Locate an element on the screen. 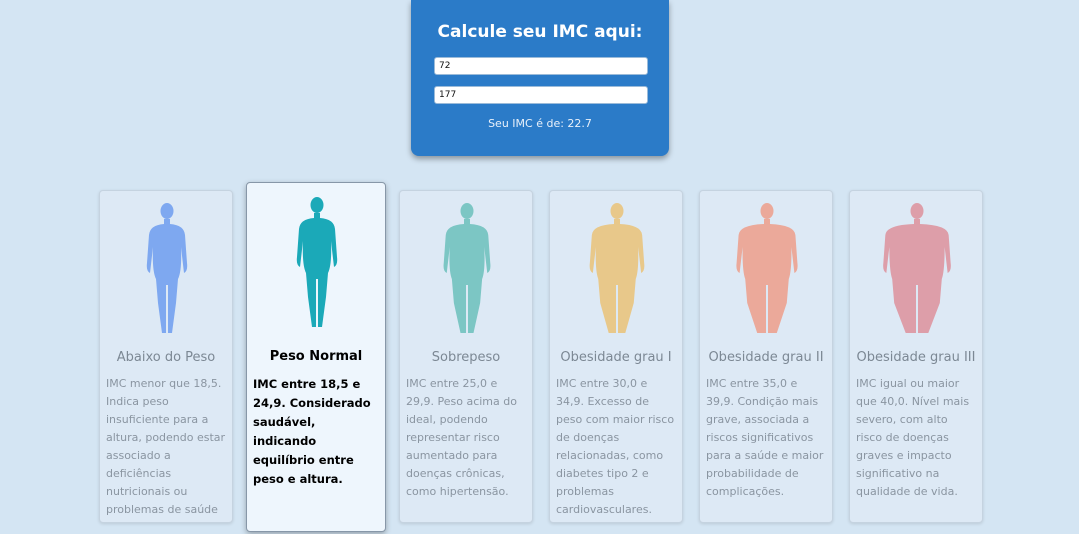  thin-body-icon is located at coordinates (167, 268).